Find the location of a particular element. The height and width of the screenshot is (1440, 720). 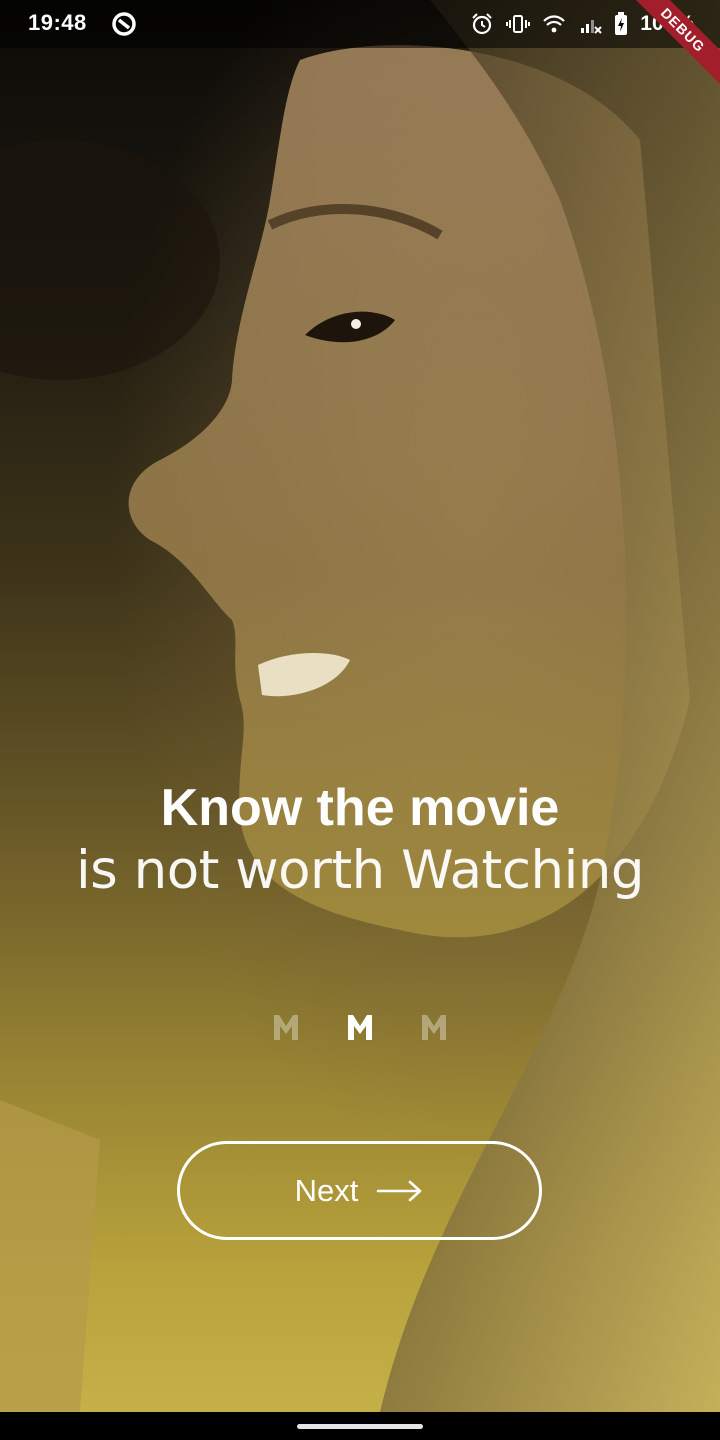

headline-subtitle: is not worth Watching is located at coordinates (360, 870).